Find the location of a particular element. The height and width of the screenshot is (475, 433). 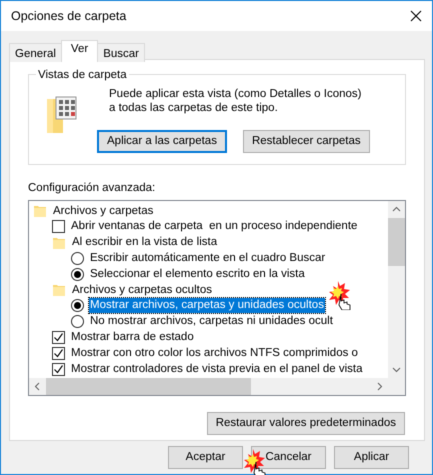

window-title: Opciones de carpeta is located at coordinates (68, 16).